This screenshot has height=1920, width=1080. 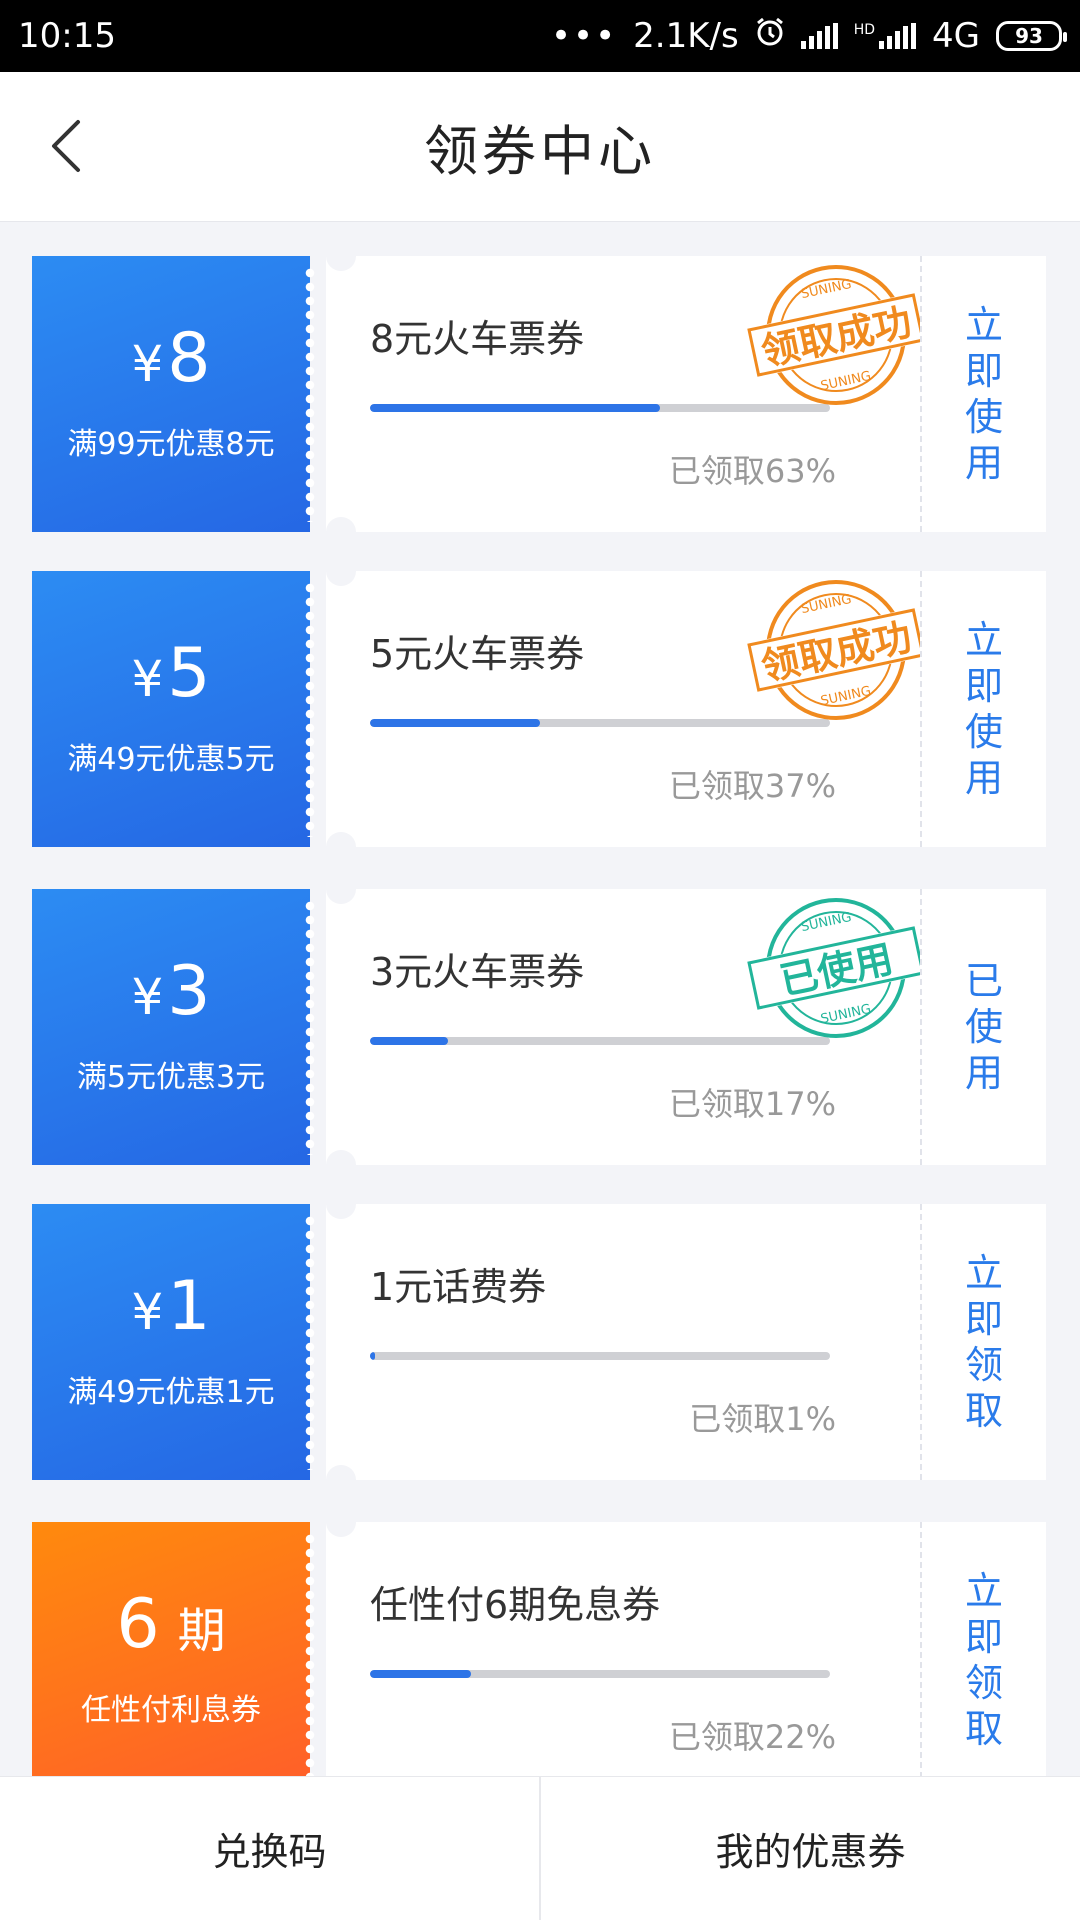 I want to click on coupon-amount: ¥1, so click(x=170, y=1307).